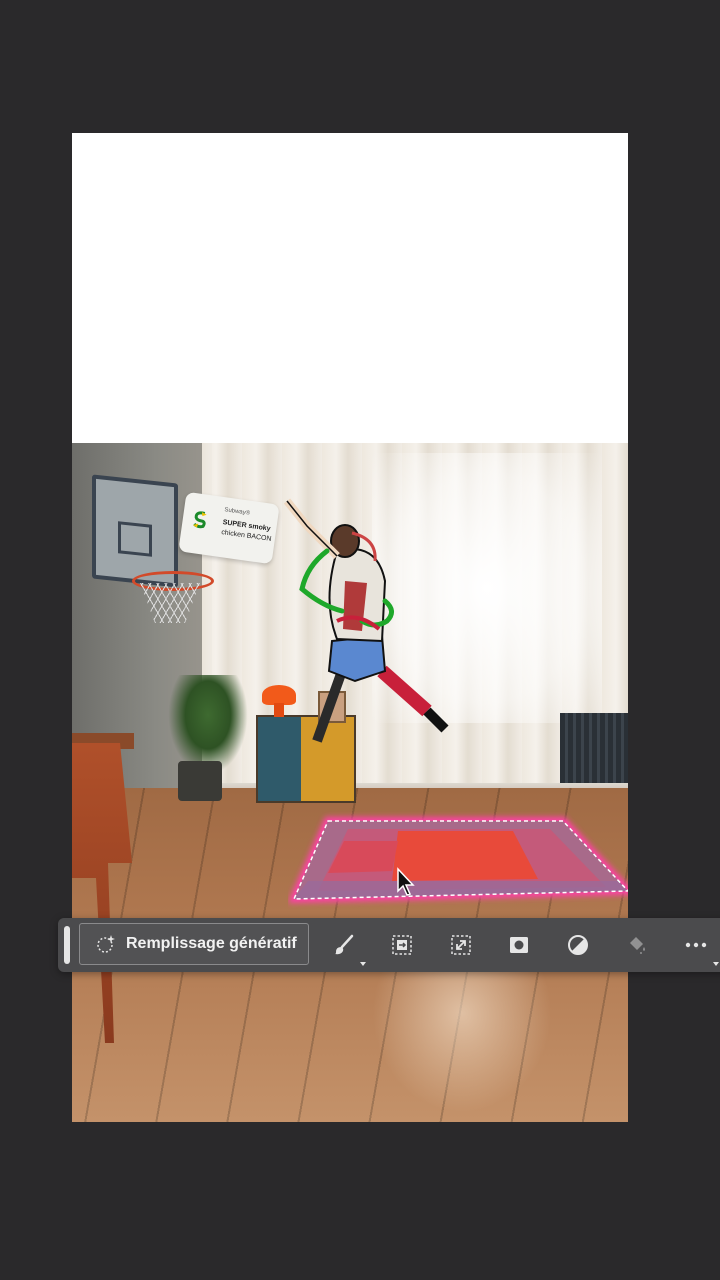  I want to click on sign-brand: Subway®, so click(237, 512).